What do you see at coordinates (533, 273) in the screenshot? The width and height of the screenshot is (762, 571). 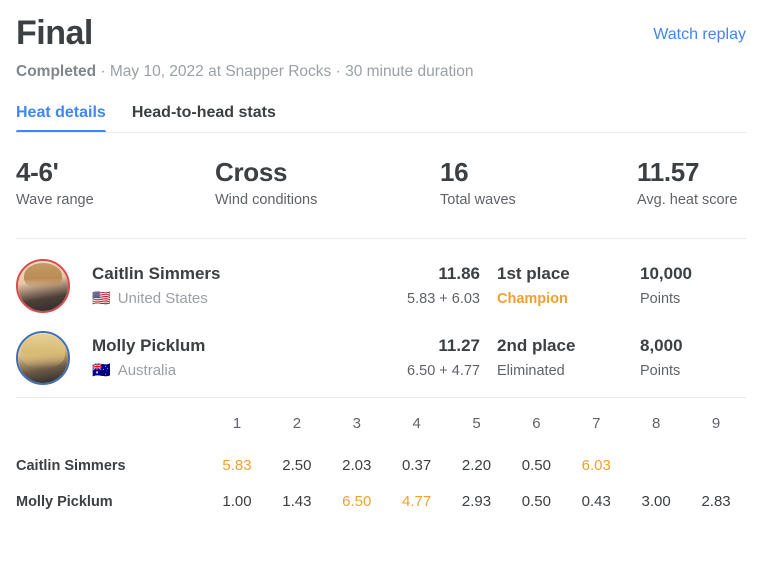 I see `athlete-place: 1st place` at bounding box center [533, 273].